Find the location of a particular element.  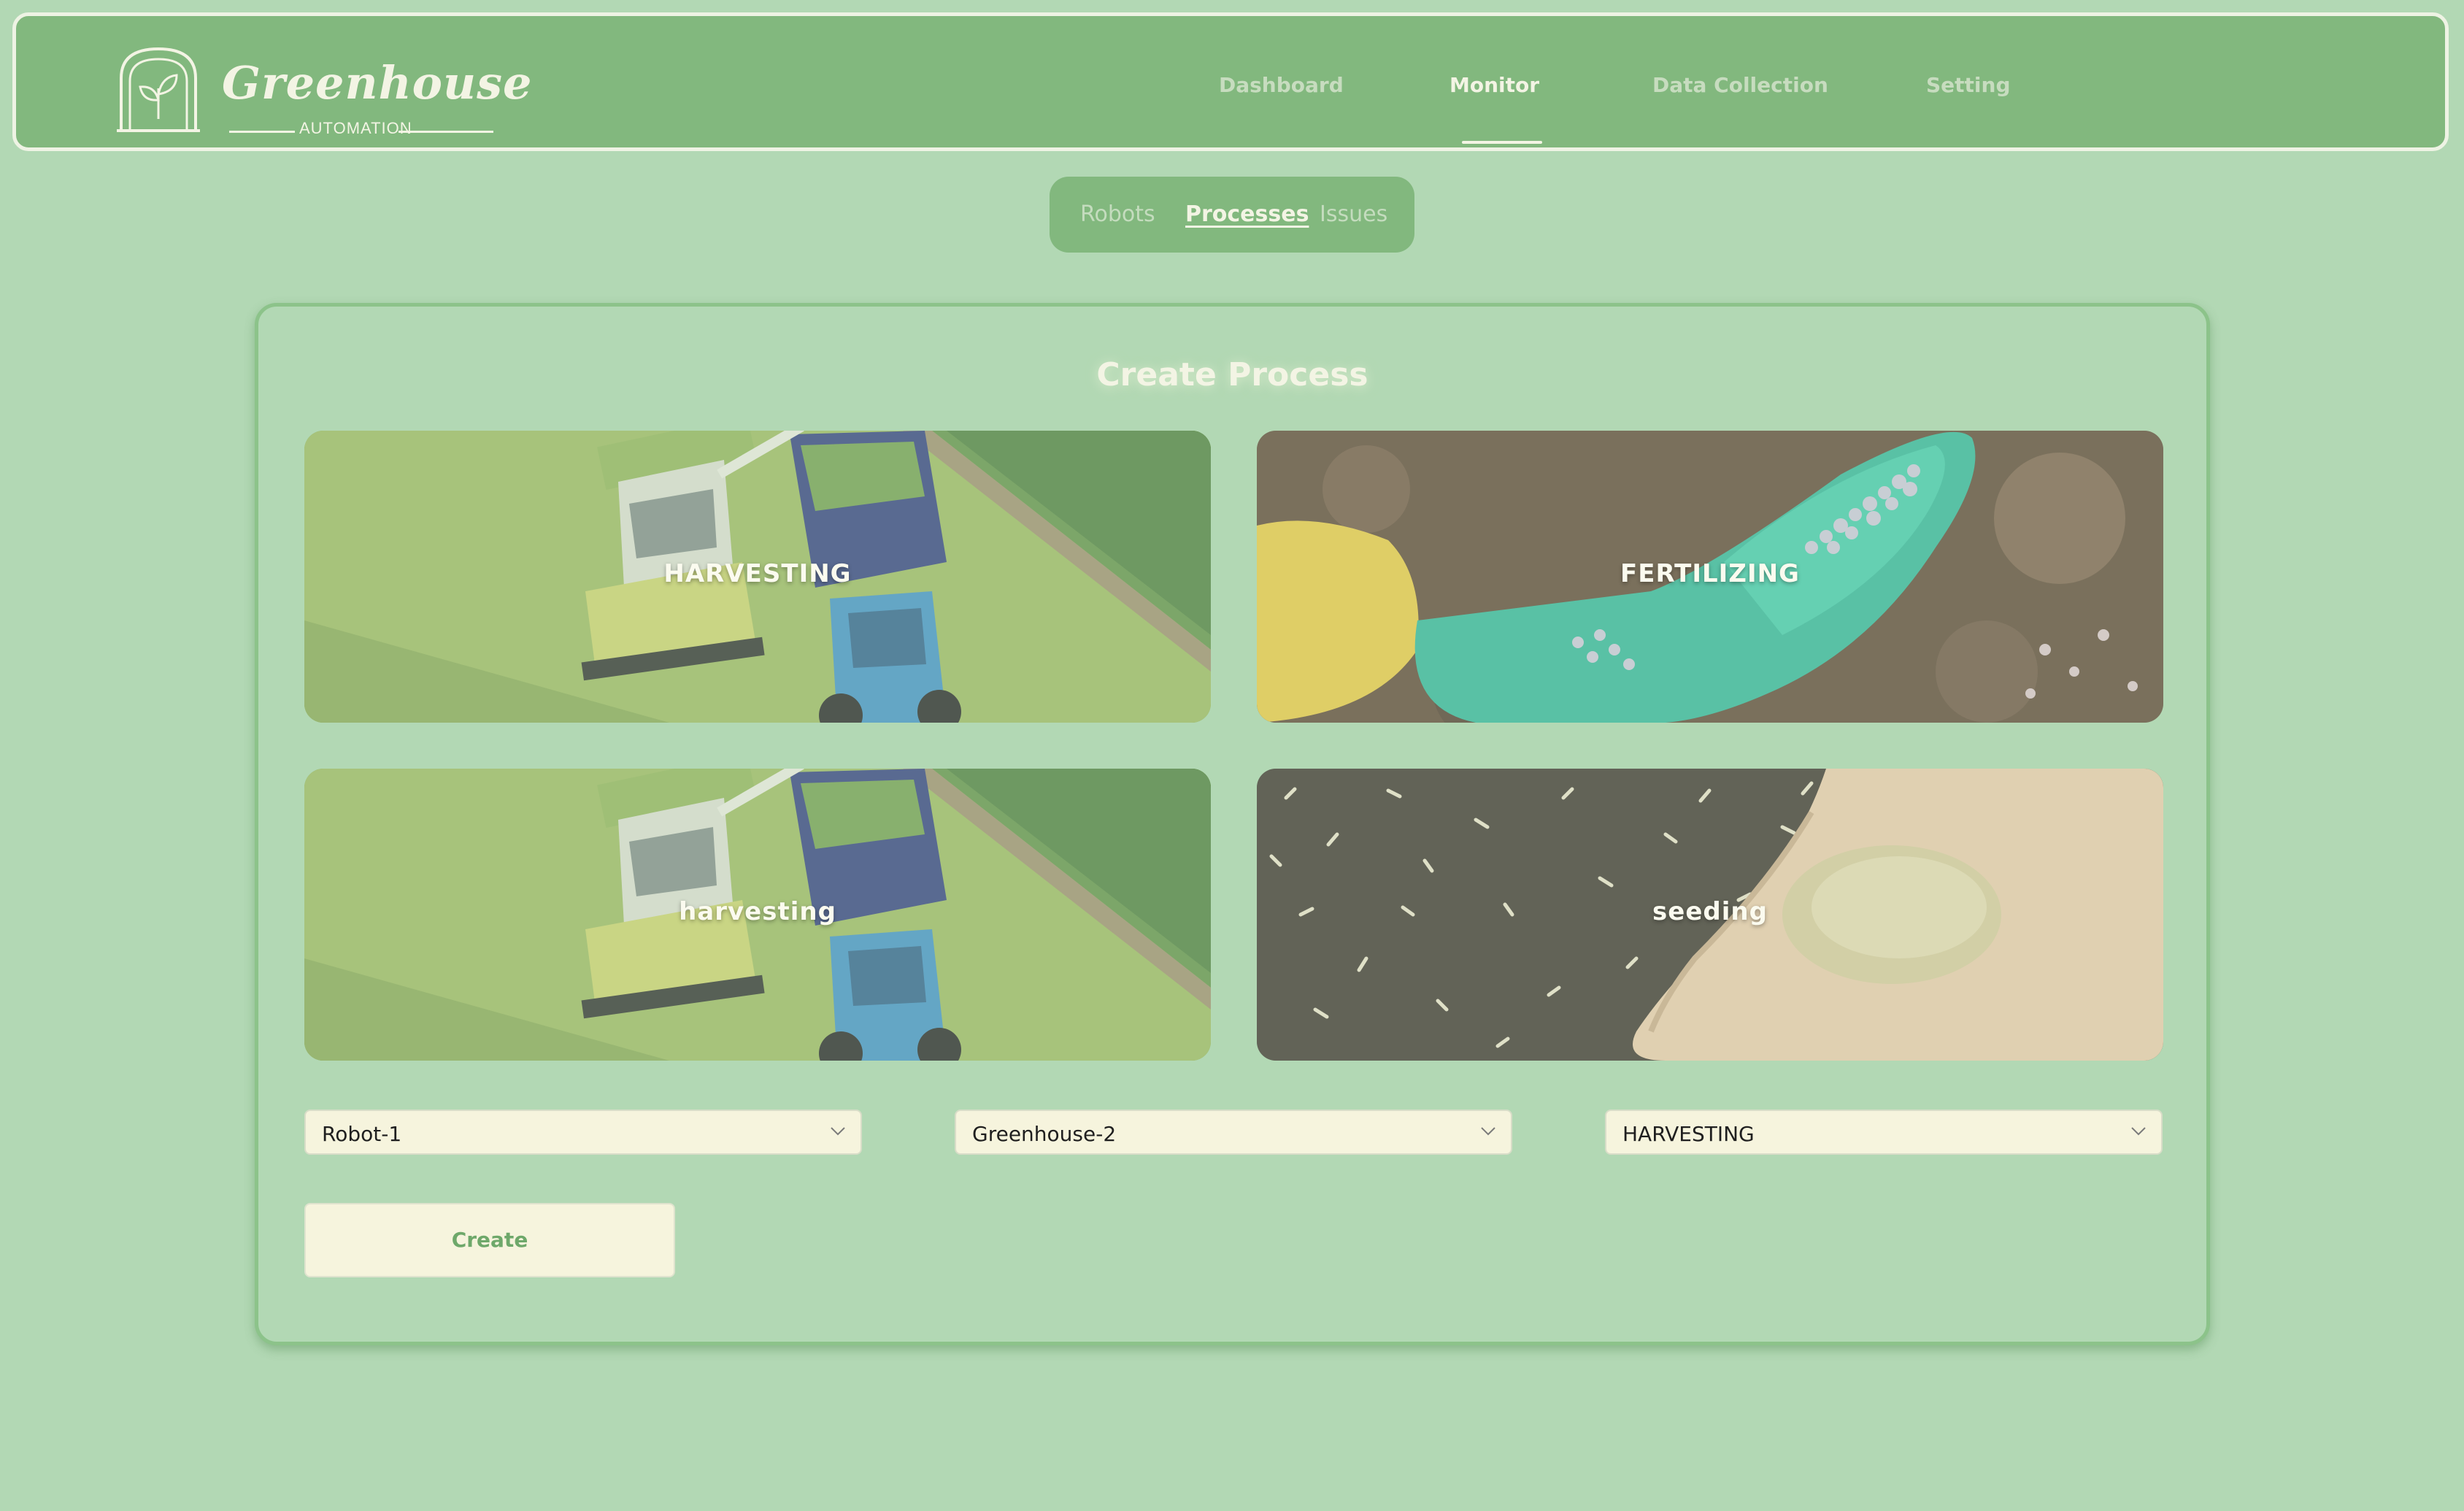

monitor-subtabs: Robots Processes Issues is located at coordinates (1232, 215).